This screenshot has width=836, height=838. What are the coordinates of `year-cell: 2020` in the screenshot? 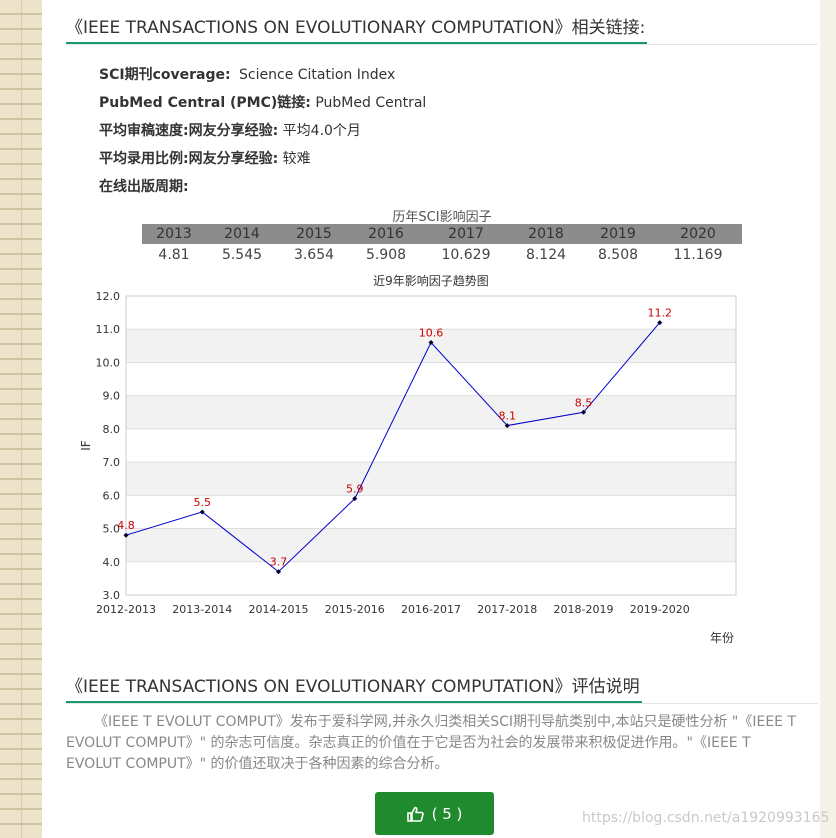 It's located at (697, 234).